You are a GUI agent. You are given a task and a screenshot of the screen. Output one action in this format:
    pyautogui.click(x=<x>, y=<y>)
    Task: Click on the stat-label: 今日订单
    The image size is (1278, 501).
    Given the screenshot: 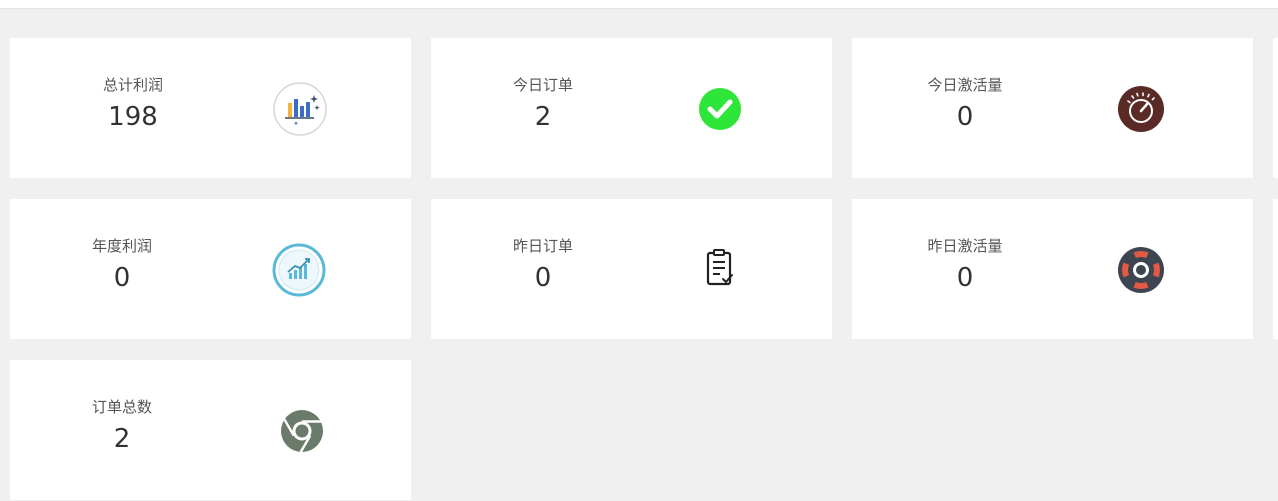 What is the action you would take?
    pyautogui.click(x=542, y=85)
    